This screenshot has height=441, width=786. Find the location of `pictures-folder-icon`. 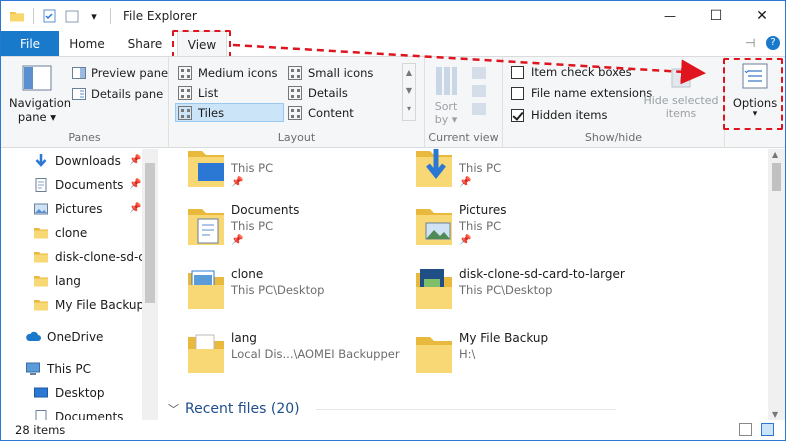

pictures-folder-icon is located at coordinates (434, 227).